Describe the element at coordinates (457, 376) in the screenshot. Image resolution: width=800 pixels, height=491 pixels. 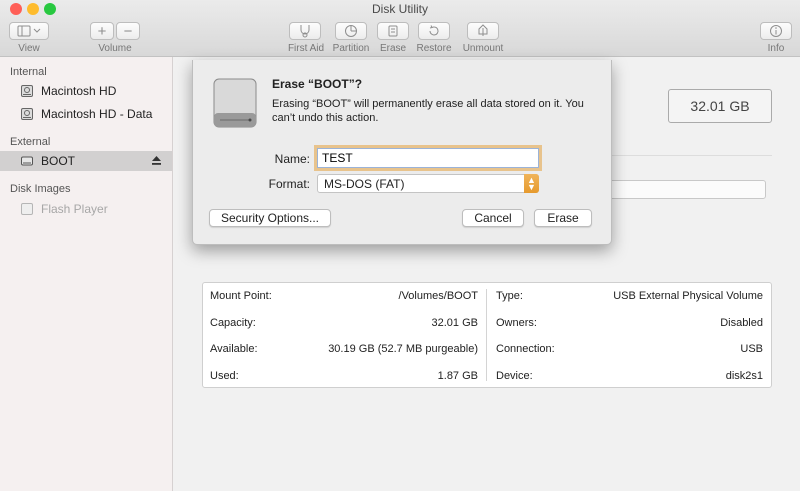
I see `info-value: 1.87 GB` at that location.